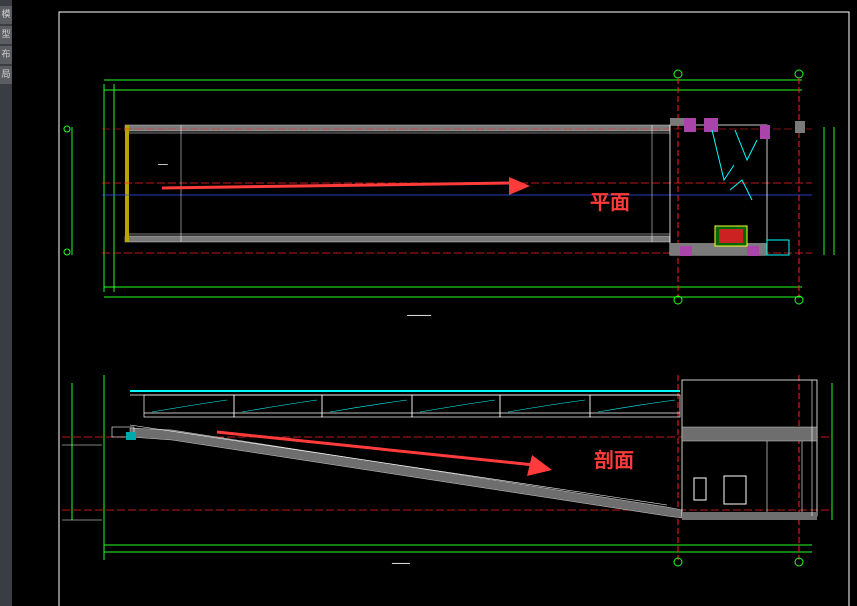 The width and height of the screenshot is (857, 606). What do you see at coordinates (6, 75) in the screenshot?
I see `left-tab-4: 局` at bounding box center [6, 75].